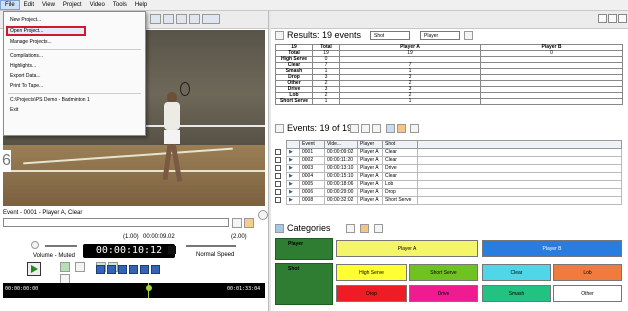  What do you see at coordinates (100, 269) in the screenshot?
I see `stop-button` at bounding box center [100, 269].